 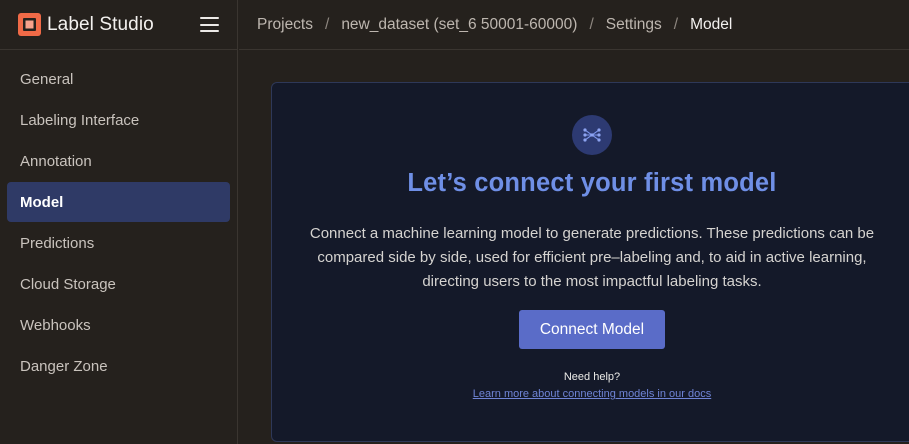 What do you see at coordinates (118, 202) in the screenshot?
I see `sidebar-item-model: Model` at bounding box center [118, 202].